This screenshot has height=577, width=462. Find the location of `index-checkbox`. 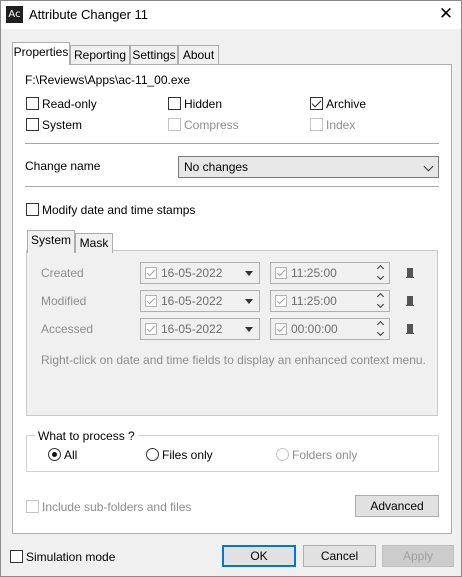

index-checkbox is located at coordinates (316, 124).